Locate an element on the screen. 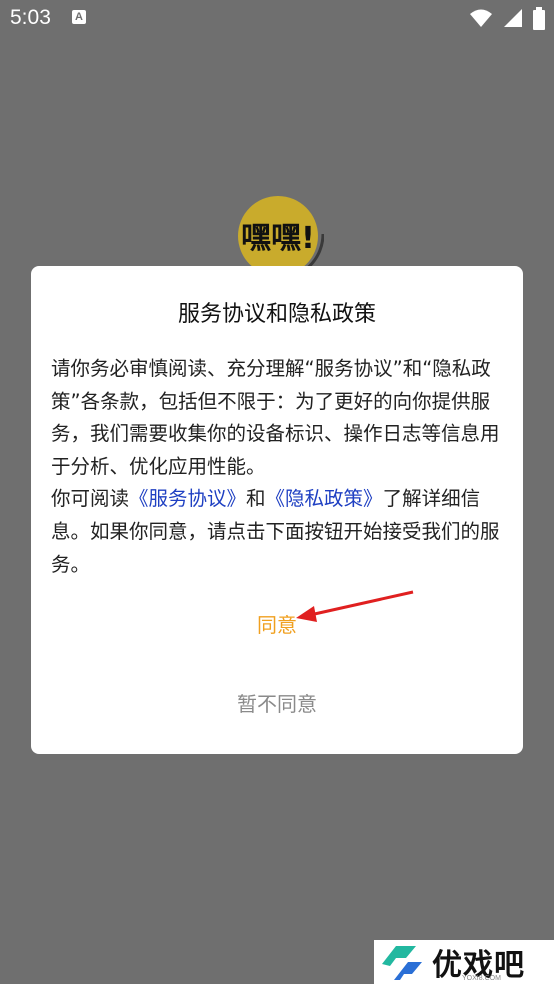 The width and height of the screenshot is (554, 984). decline-button: 暂不同意 is located at coordinates (277, 704).